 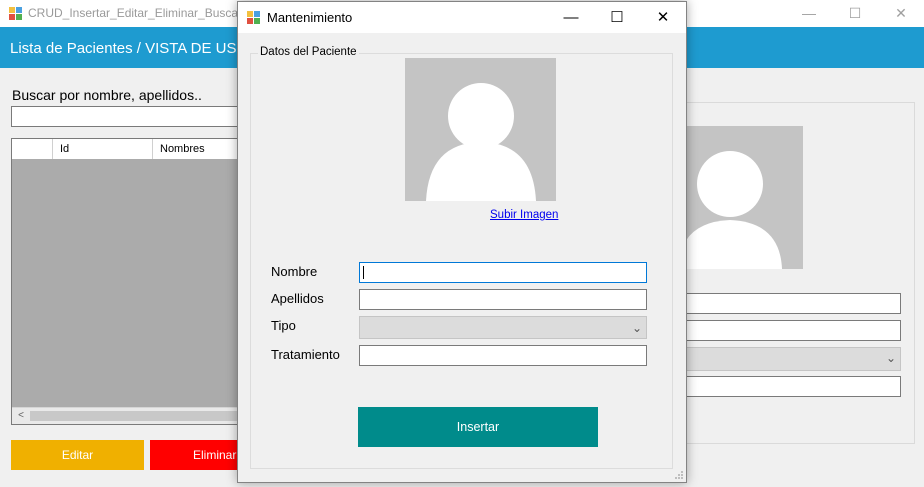 I want to click on column-header-id: Id, so click(x=103, y=149).